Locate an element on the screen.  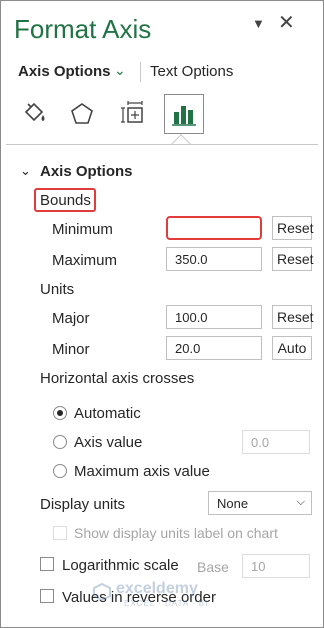
automatic-label: Automatic is located at coordinates (107, 413).